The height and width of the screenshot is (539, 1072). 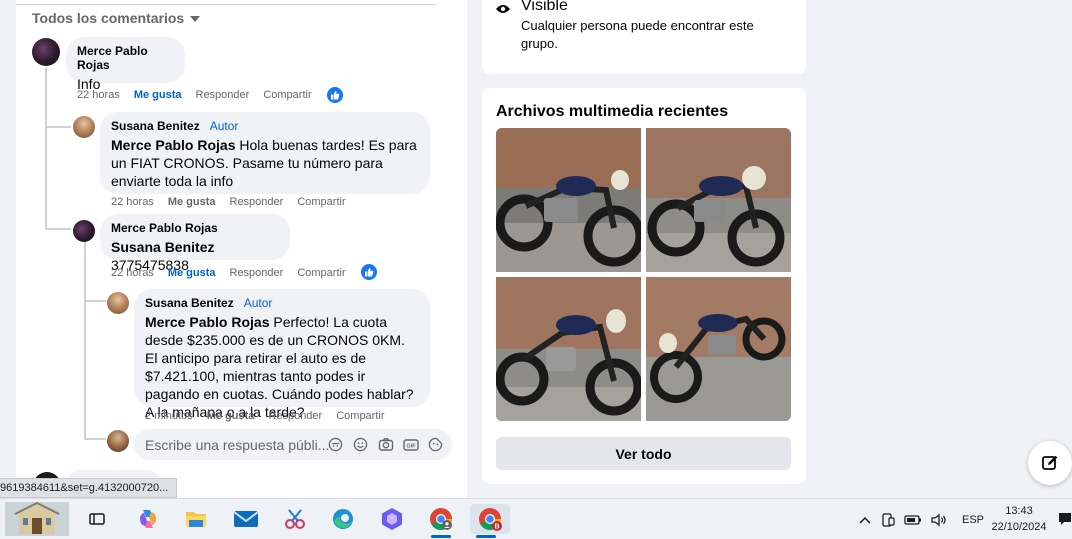 What do you see at coordinates (162, 247) in the screenshot?
I see `mention-link: Susana Benitez` at bounding box center [162, 247].